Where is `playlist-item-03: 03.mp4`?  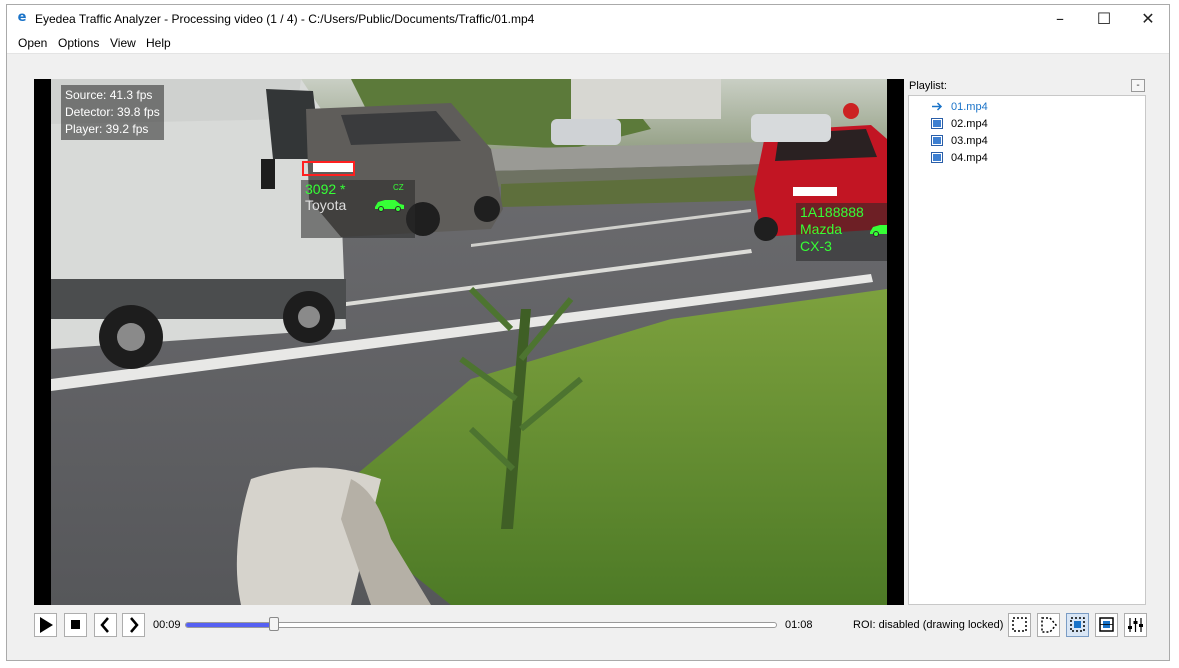 playlist-item-03: 03.mp4 is located at coordinates (959, 141).